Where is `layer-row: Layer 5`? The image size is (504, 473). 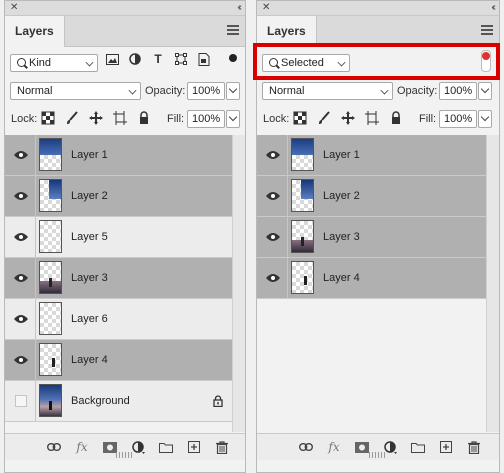 layer-row: Layer 5 is located at coordinates (119, 237).